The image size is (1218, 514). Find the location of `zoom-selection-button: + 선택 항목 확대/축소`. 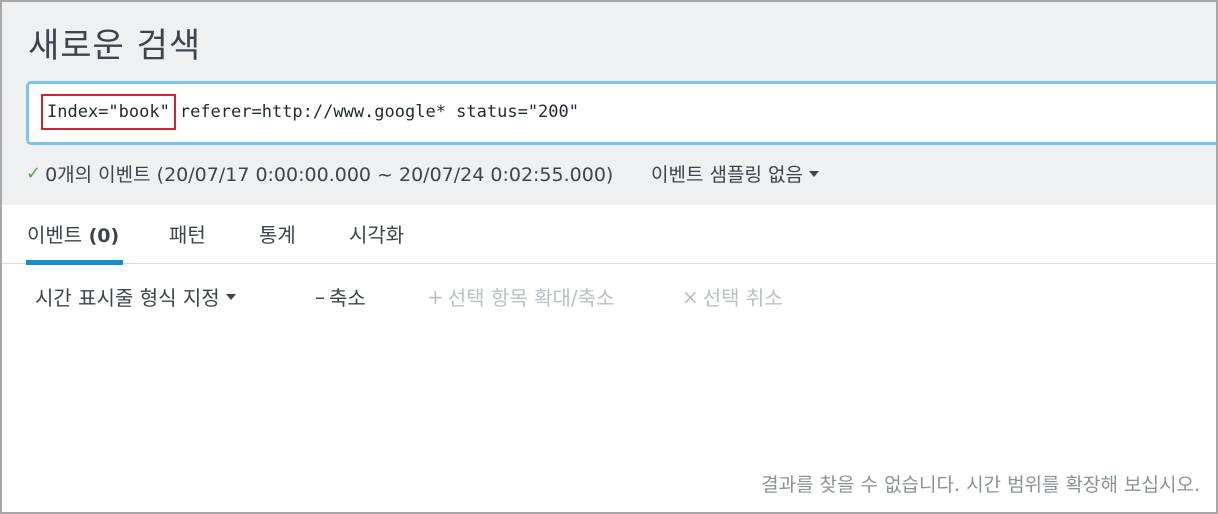

zoom-selection-button: + 선택 항목 확대/축소 is located at coordinates (520, 296).